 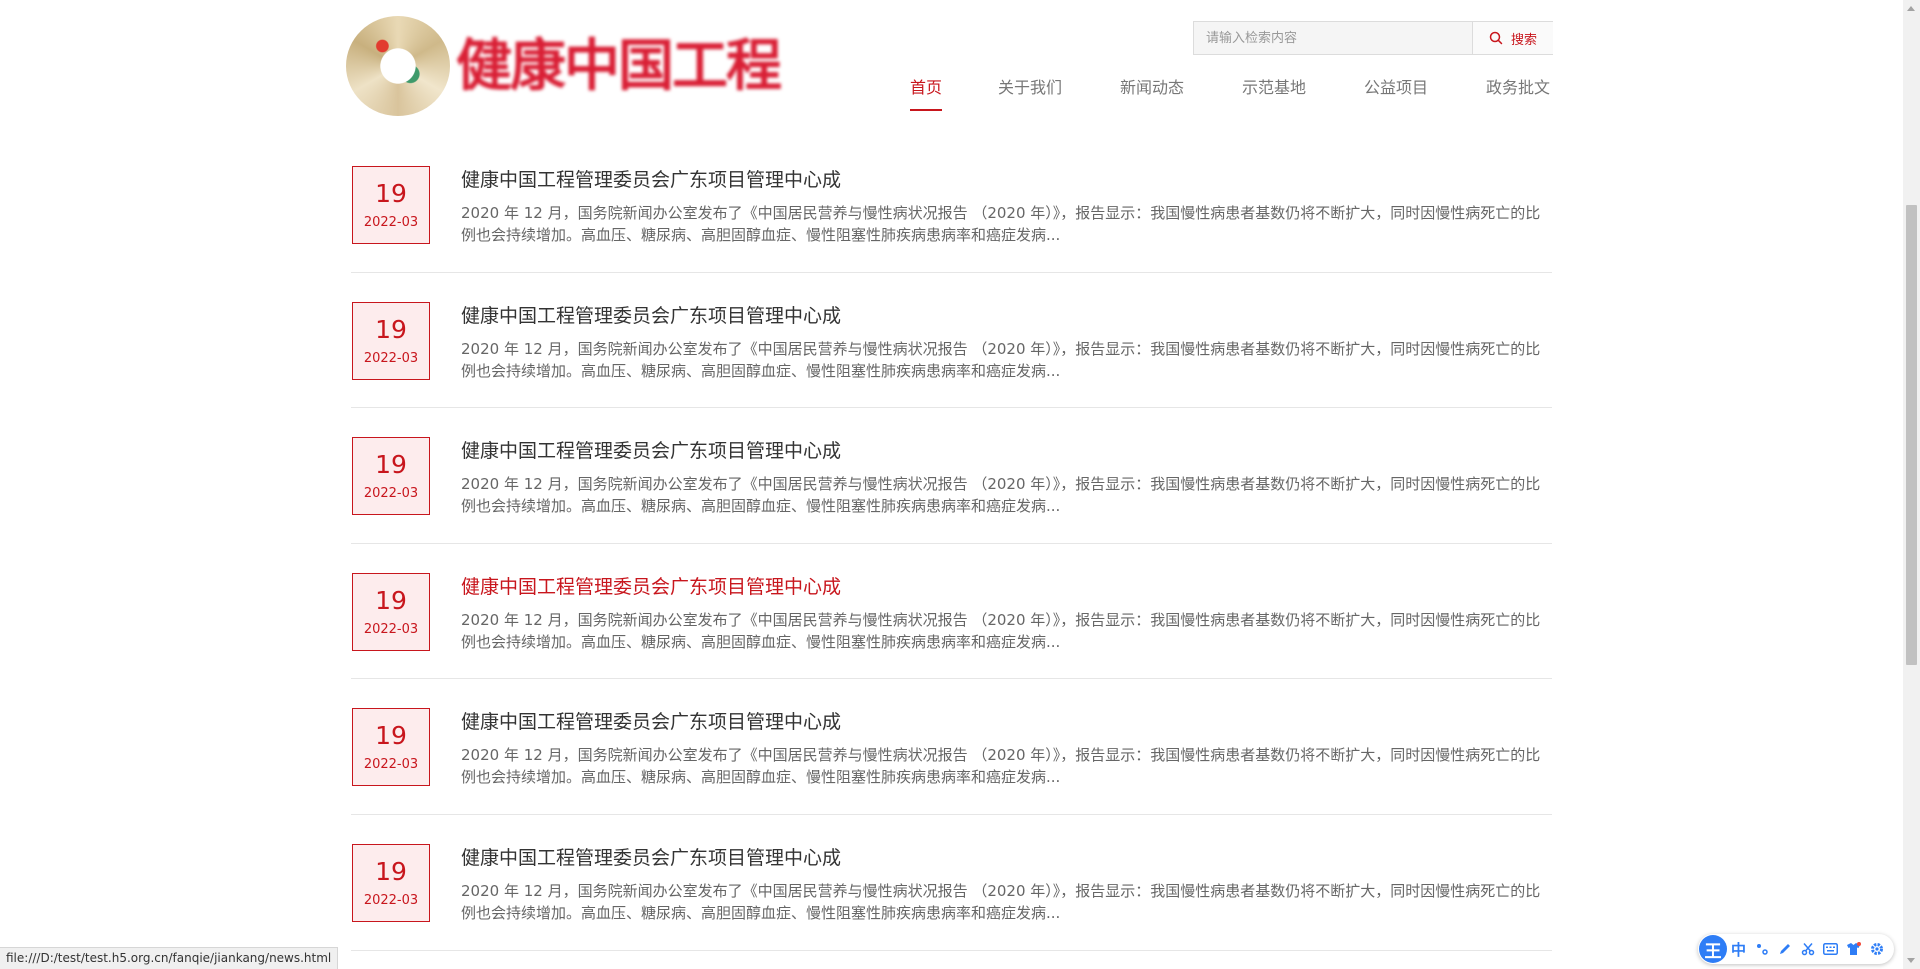 I want to click on skin-shirt-icon, so click(x=1853, y=949).